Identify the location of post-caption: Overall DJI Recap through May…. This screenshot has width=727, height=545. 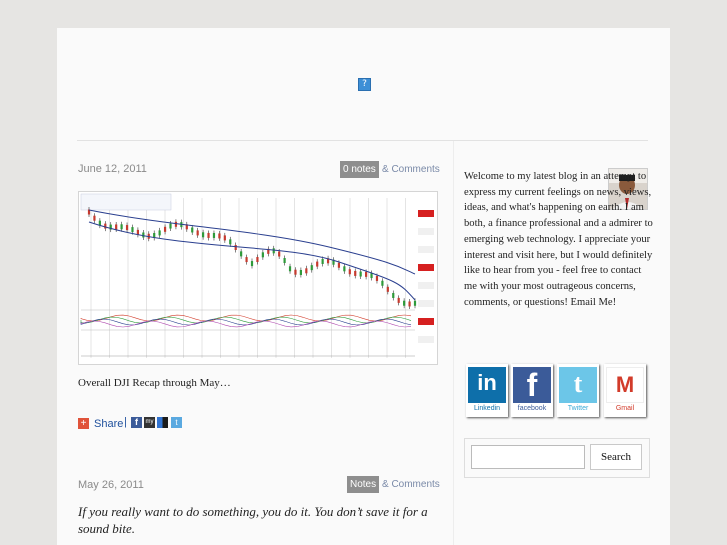
(154, 383).